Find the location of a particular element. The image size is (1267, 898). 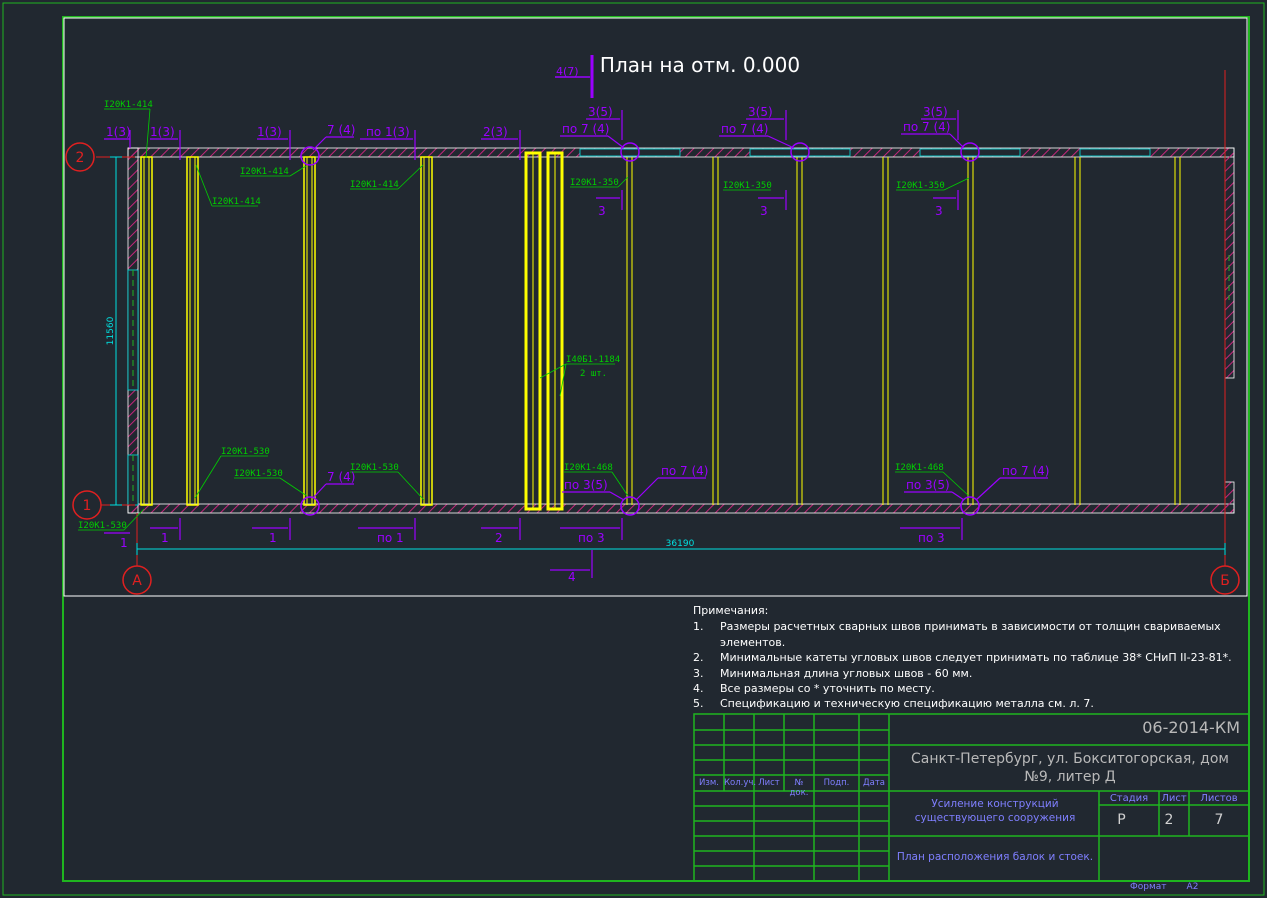

stage-value: Р is located at coordinates (1121, 820).